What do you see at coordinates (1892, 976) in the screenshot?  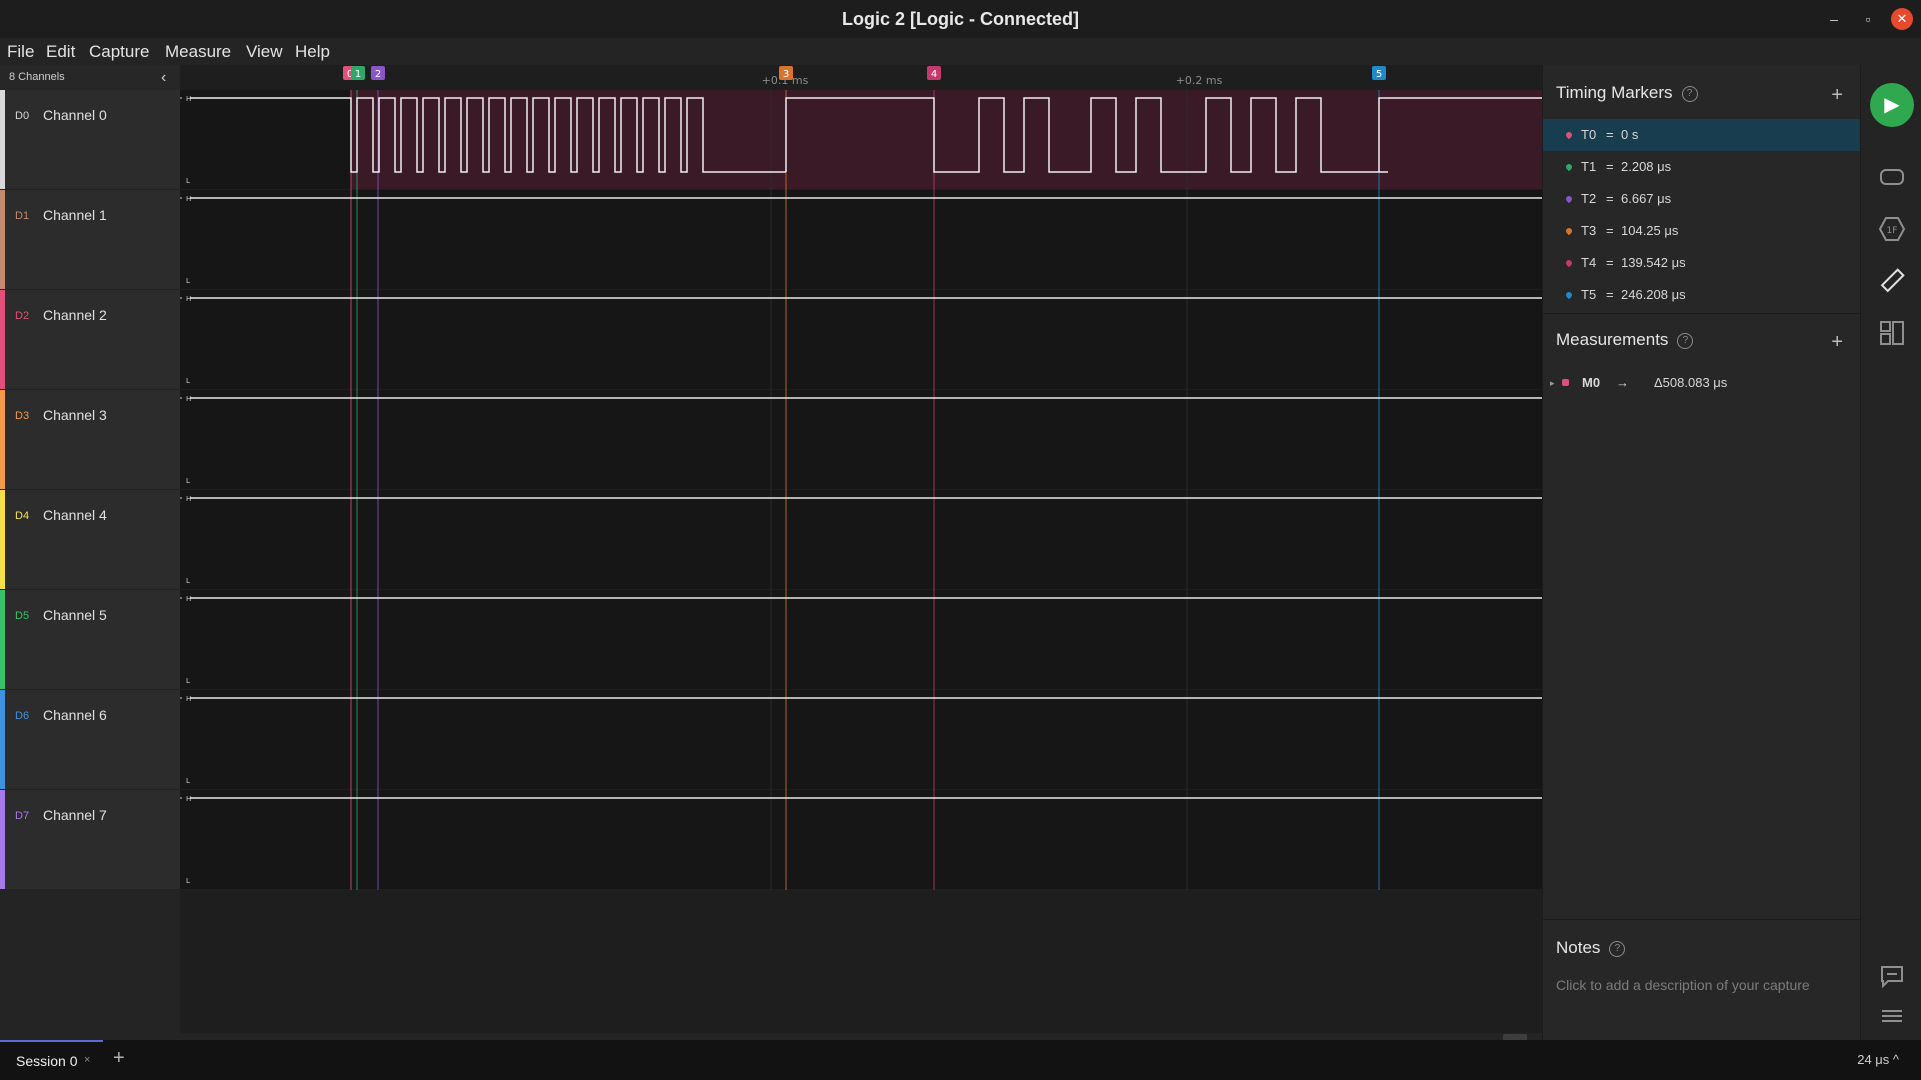 I see `comment-icon` at bounding box center [1892, 976].